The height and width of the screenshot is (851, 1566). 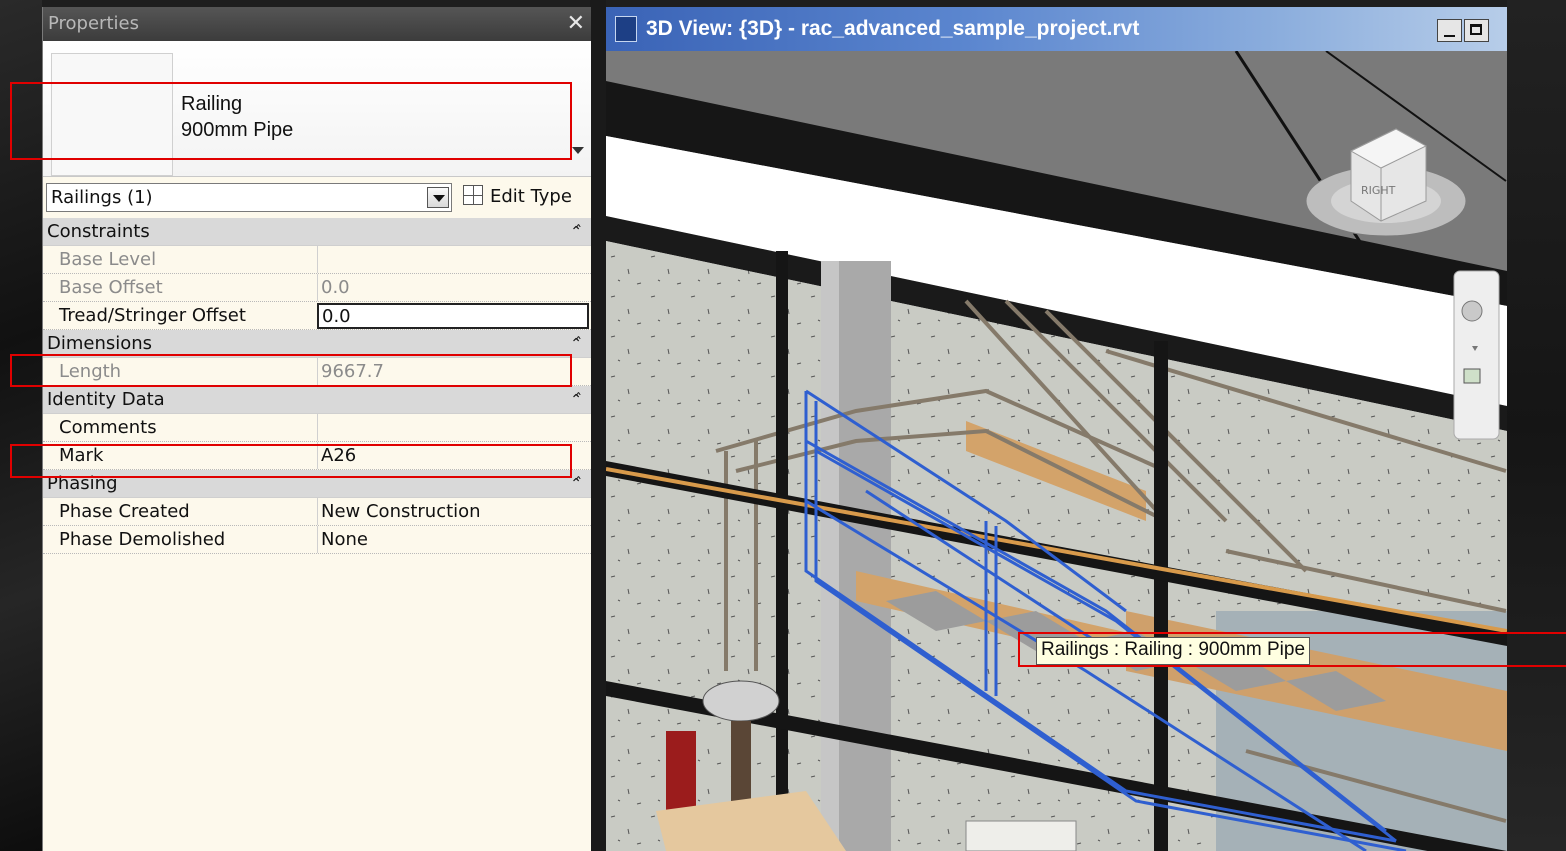 I want to click on property-label: Comments, so click(x=108, y=427).